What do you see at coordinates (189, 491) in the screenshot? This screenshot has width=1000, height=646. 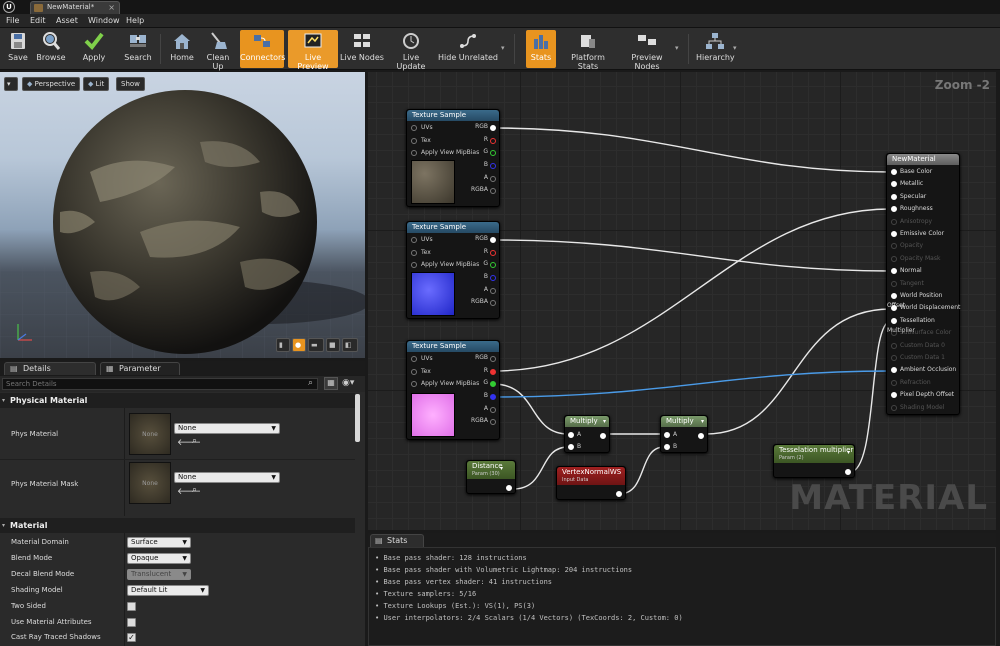 I see `use-selected-arrow-icon: 🡐` at bounding box center [189, 491].